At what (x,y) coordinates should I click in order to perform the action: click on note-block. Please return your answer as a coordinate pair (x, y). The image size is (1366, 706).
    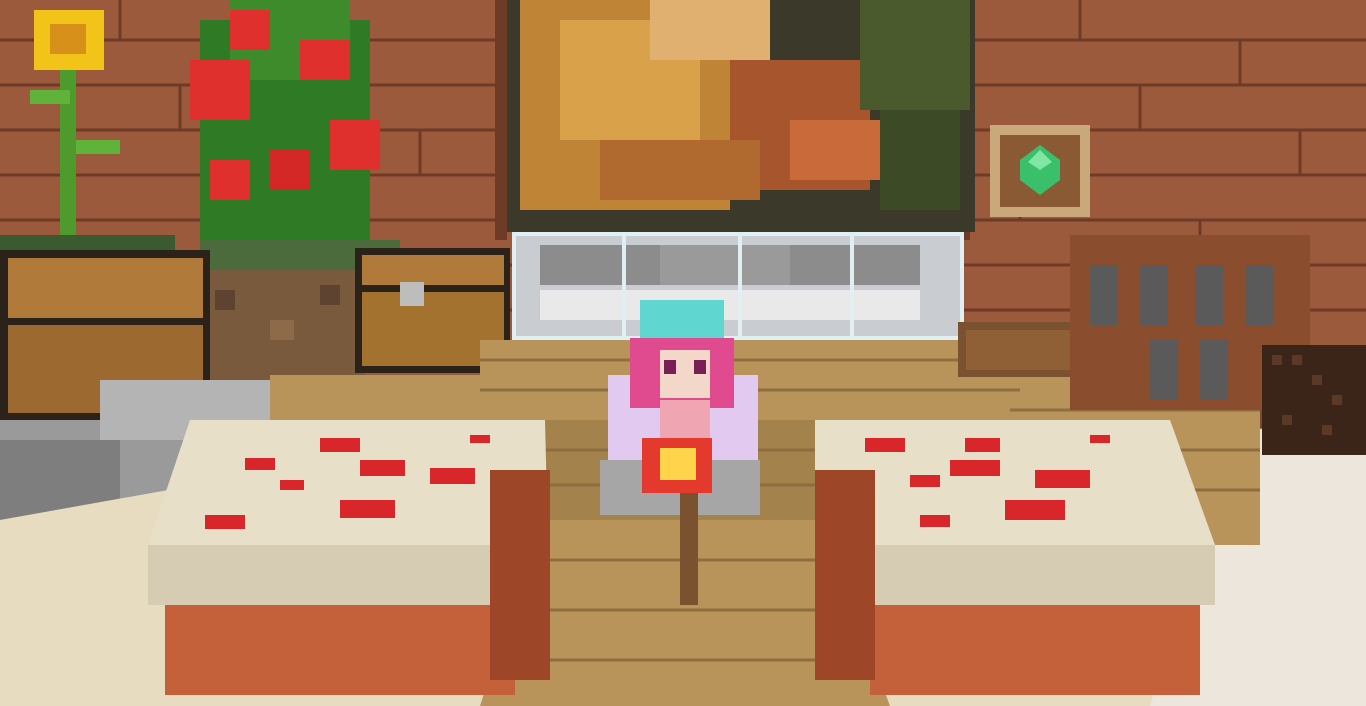
    Looking at the image, I should click on (1314, 400).